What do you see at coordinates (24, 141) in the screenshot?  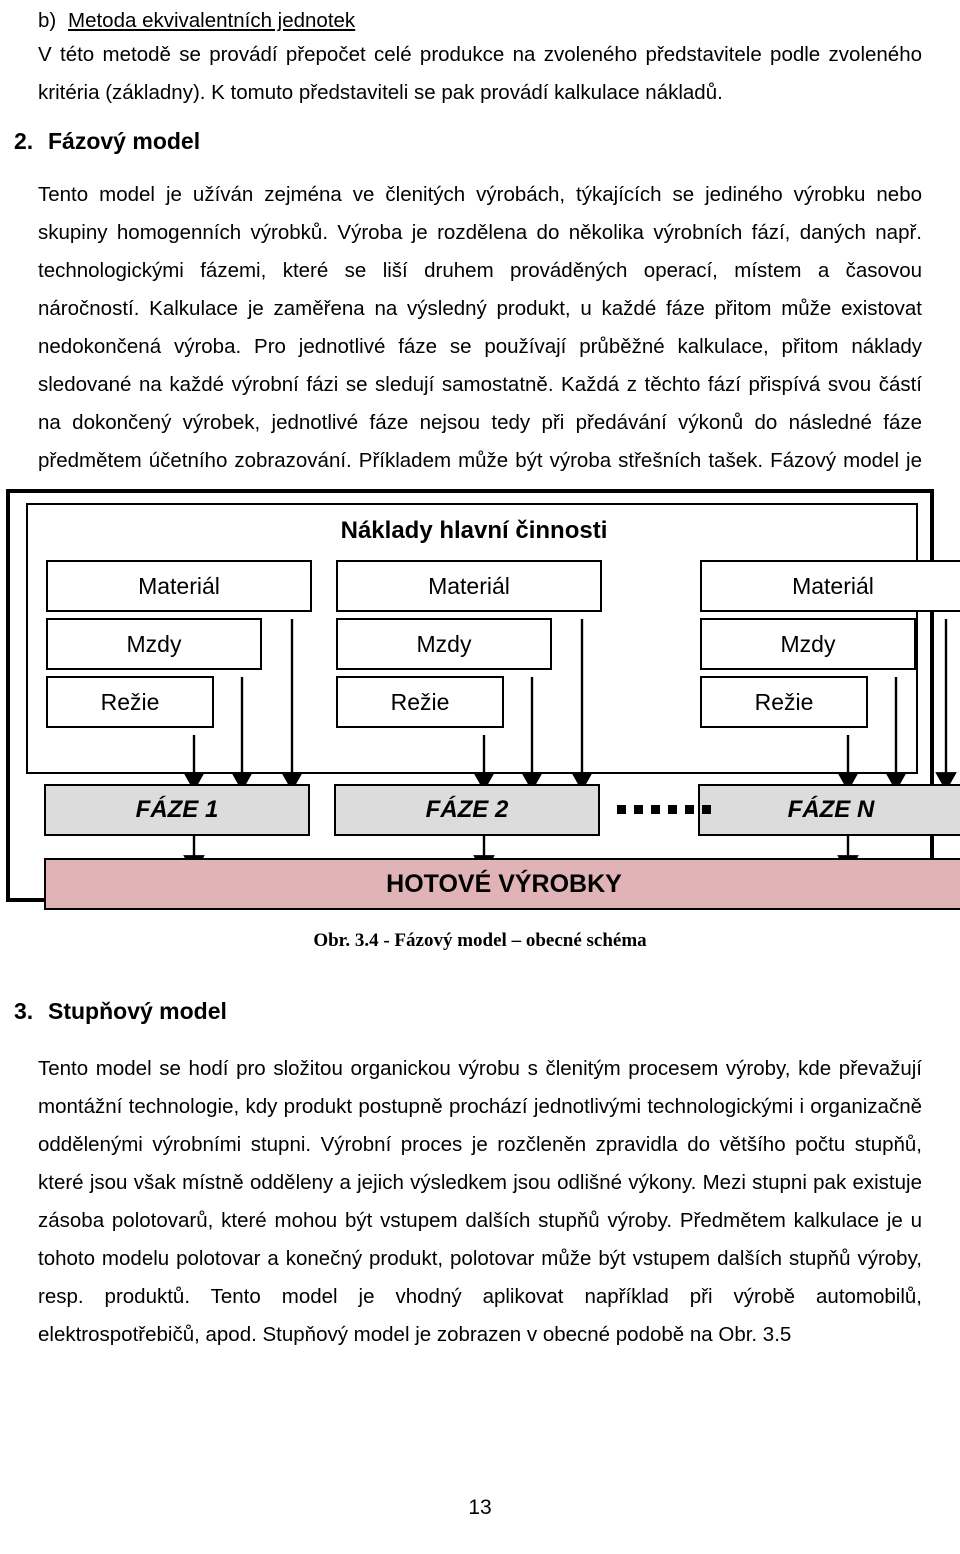 I see `heading-section-2-number: 2.` at bounding box center [24, 141].